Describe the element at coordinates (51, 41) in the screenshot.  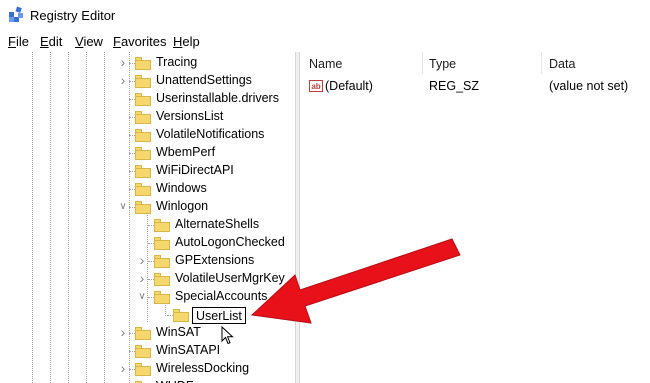
I see `menu-edit: Edit` at that location.